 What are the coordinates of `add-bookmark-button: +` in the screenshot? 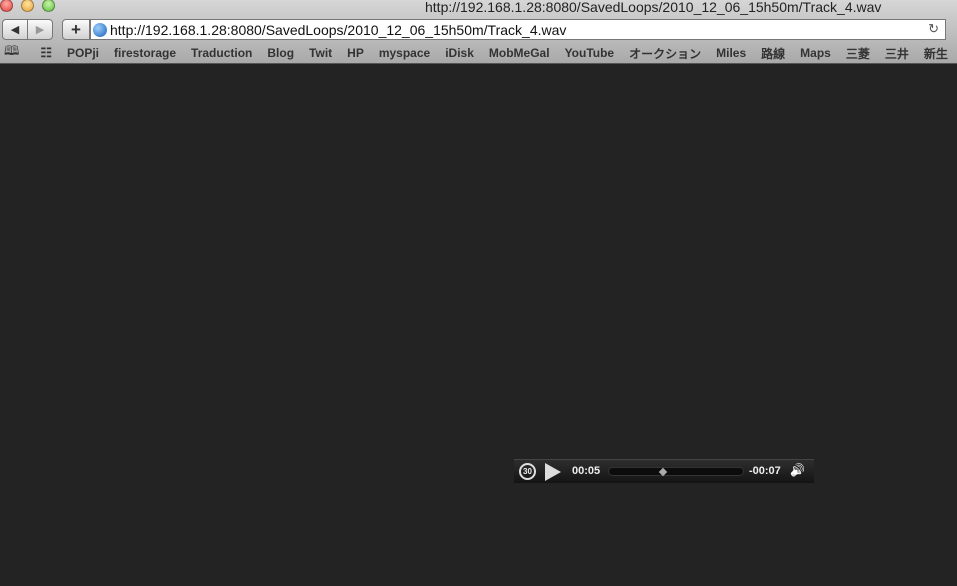 It's located at (76, 29).